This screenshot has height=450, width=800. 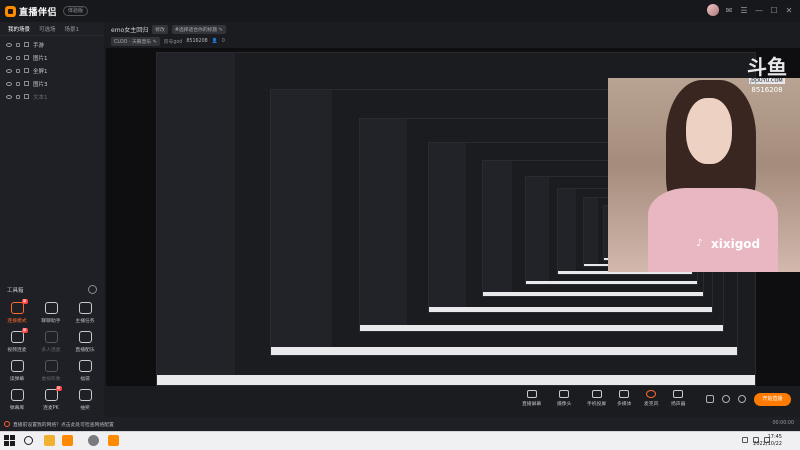 I want to click on watermark-logo: 斗鱼, so click(x=767, y=67).